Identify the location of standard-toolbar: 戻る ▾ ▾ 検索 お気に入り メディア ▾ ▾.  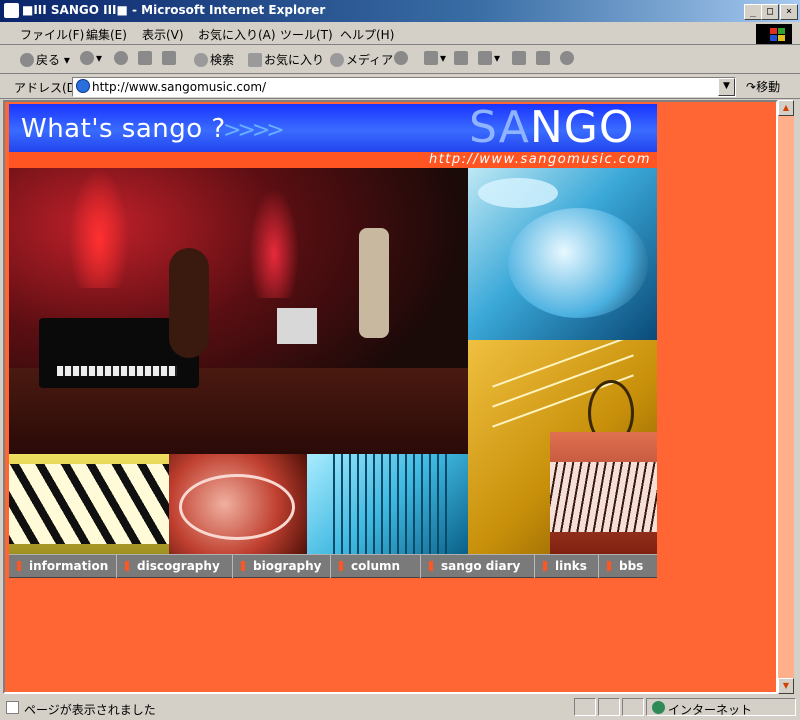
(400, 59).